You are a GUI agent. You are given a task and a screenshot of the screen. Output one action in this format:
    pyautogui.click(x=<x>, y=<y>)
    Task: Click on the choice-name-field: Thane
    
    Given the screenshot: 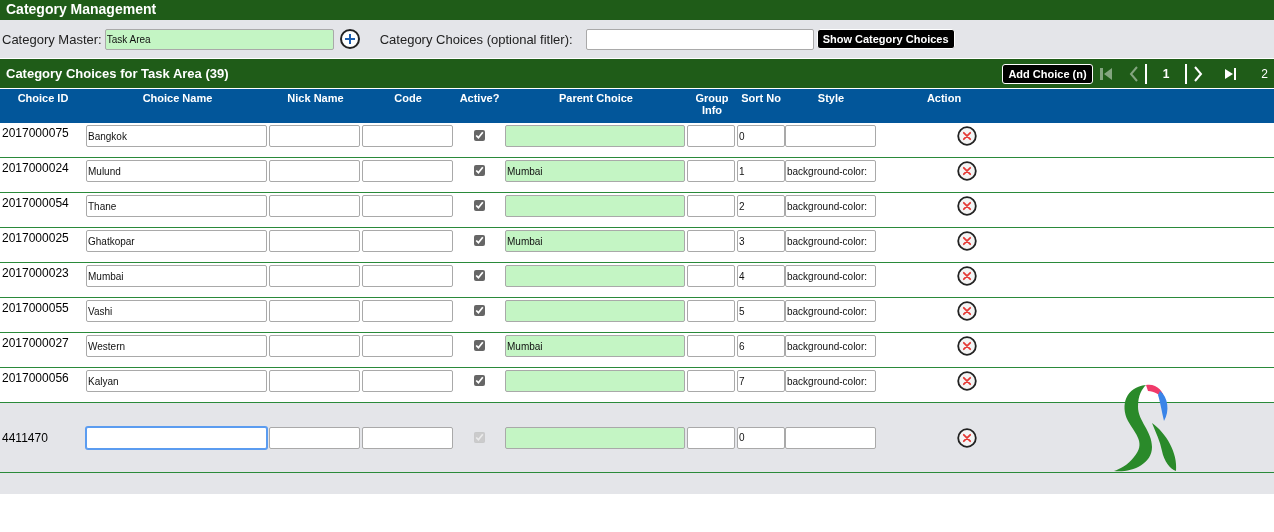 What is the action you would take?
    pyautogui.click(x=176, y=206)
    